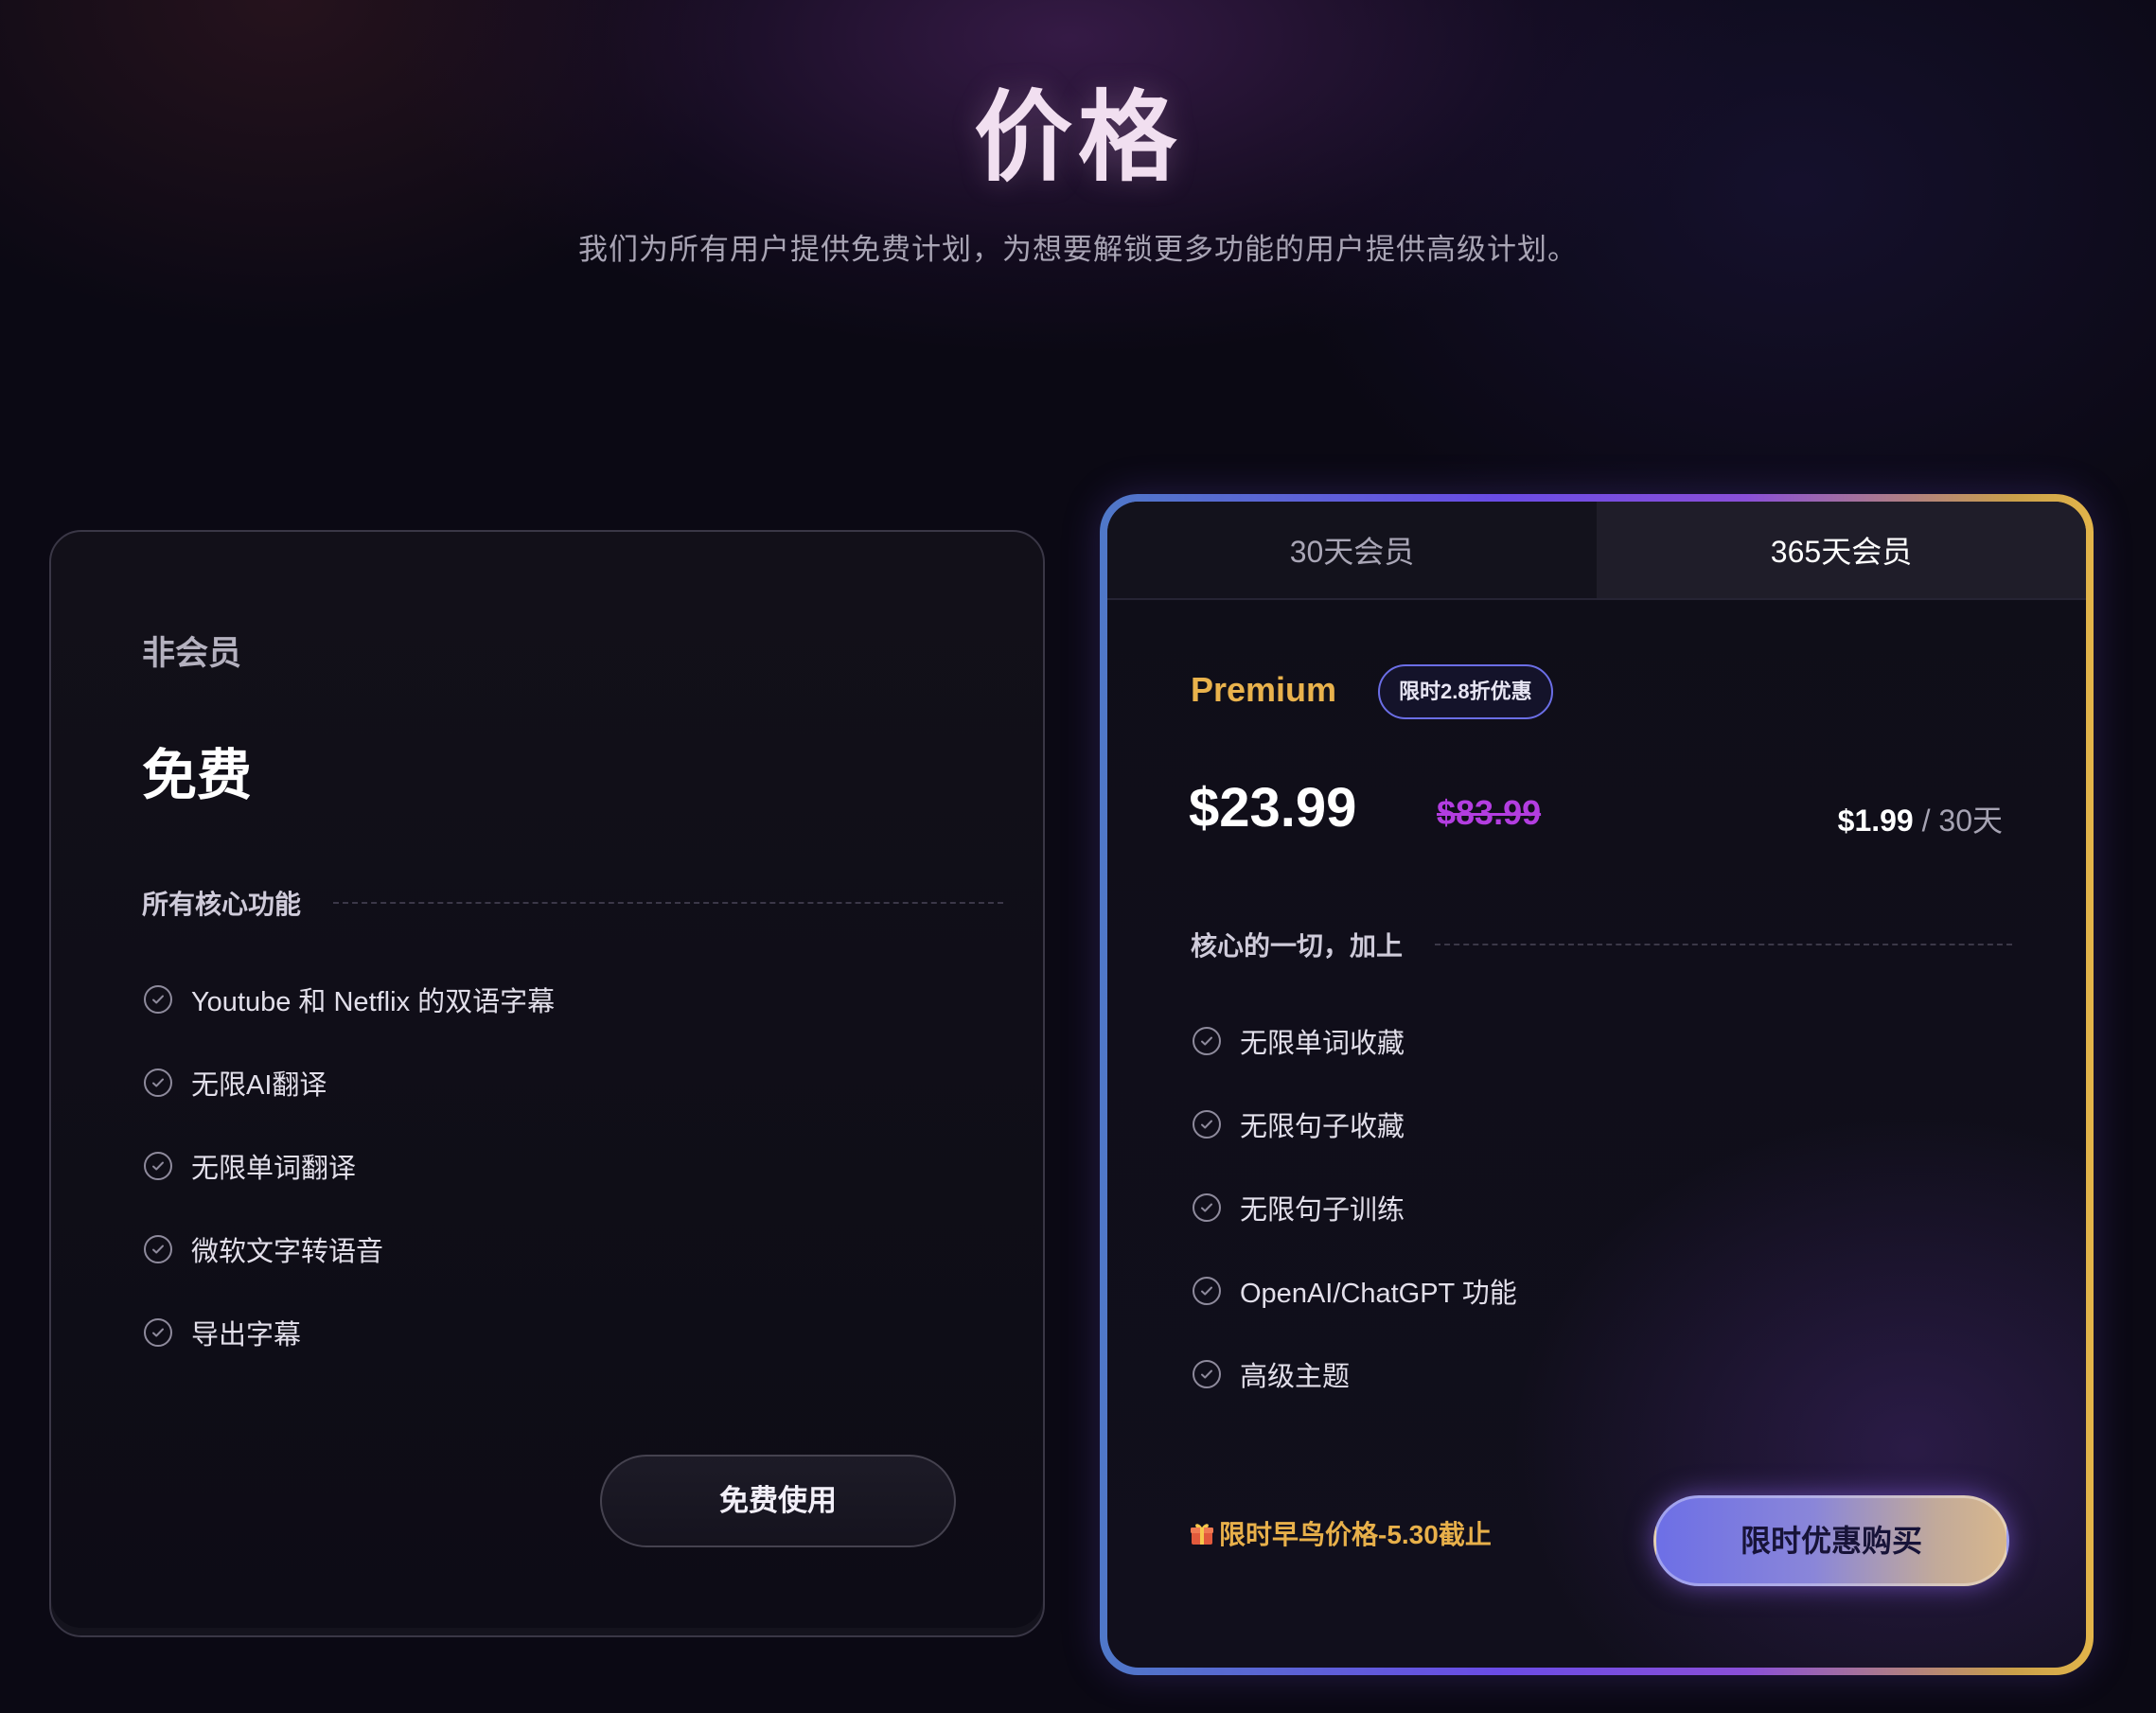  Describe the element at coordinates (1273, 808) in the screenshot. I see `premium-price: $23.99` at that location.